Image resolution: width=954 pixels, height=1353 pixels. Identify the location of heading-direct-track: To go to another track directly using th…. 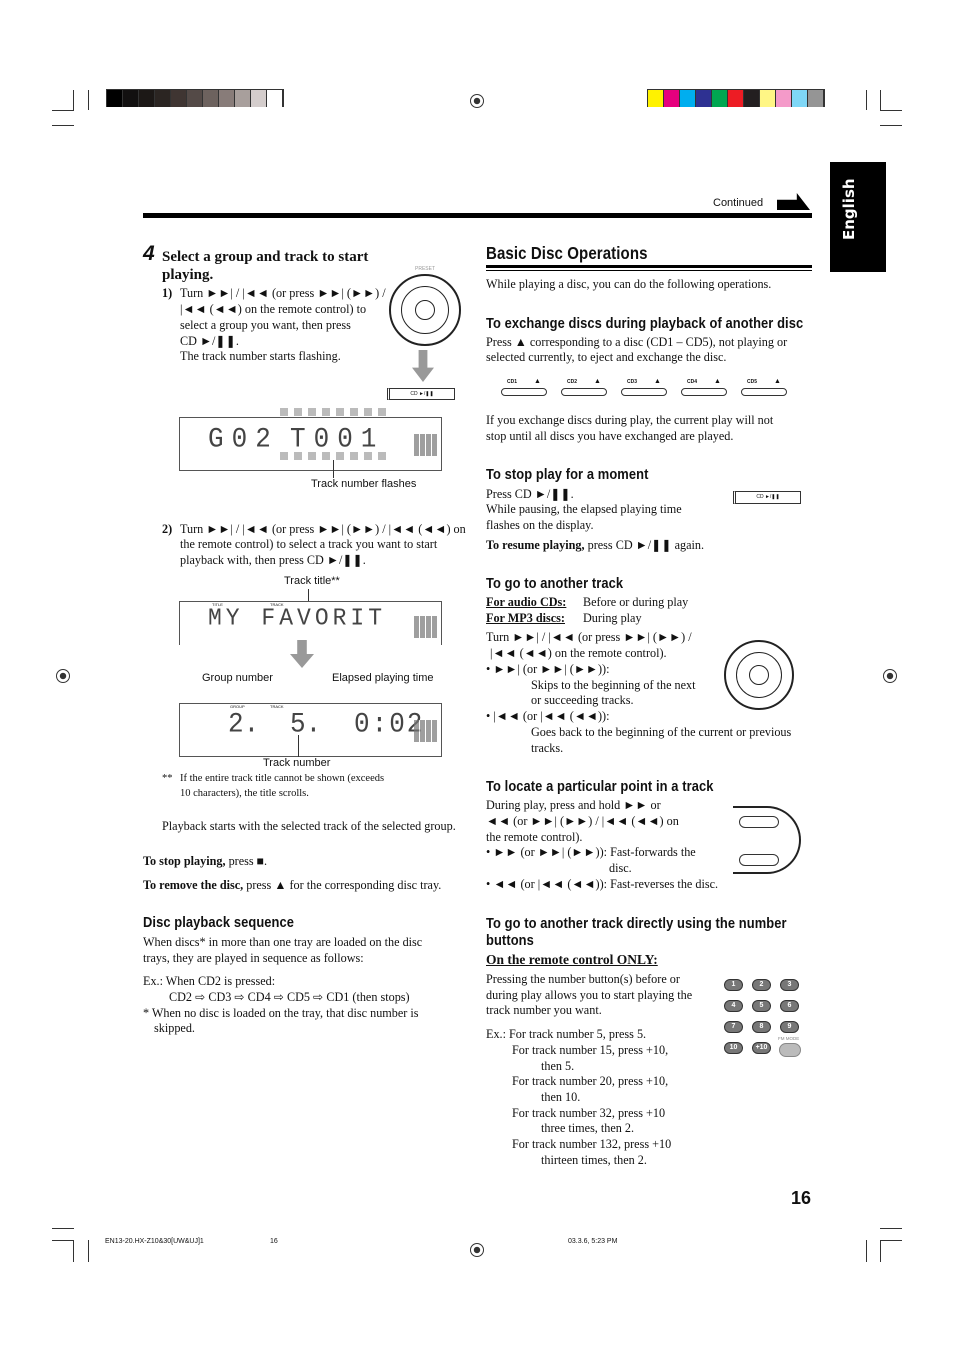
(636, 923).